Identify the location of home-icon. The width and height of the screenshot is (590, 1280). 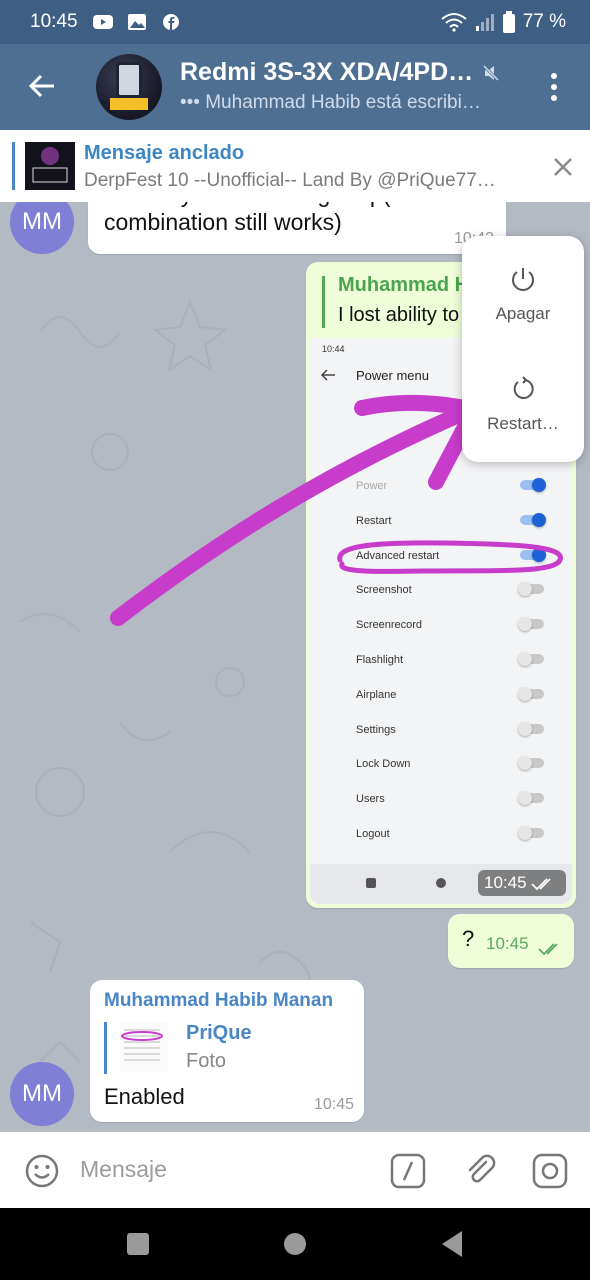
(295, 1244).